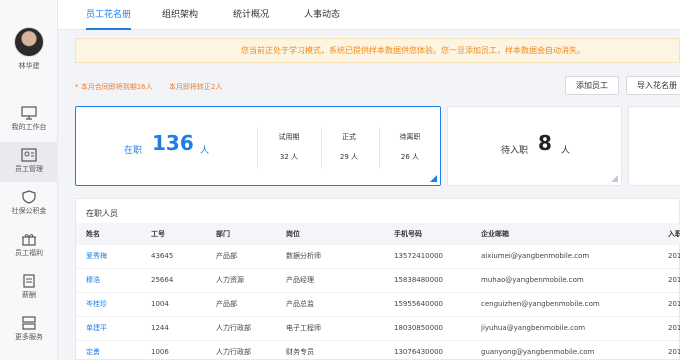 This screenshot has width=680, height=360. Describe the element at coordinates (534, 146) in the screenshot. I see `pending-summary-card: 待入职 8 人` at that location.